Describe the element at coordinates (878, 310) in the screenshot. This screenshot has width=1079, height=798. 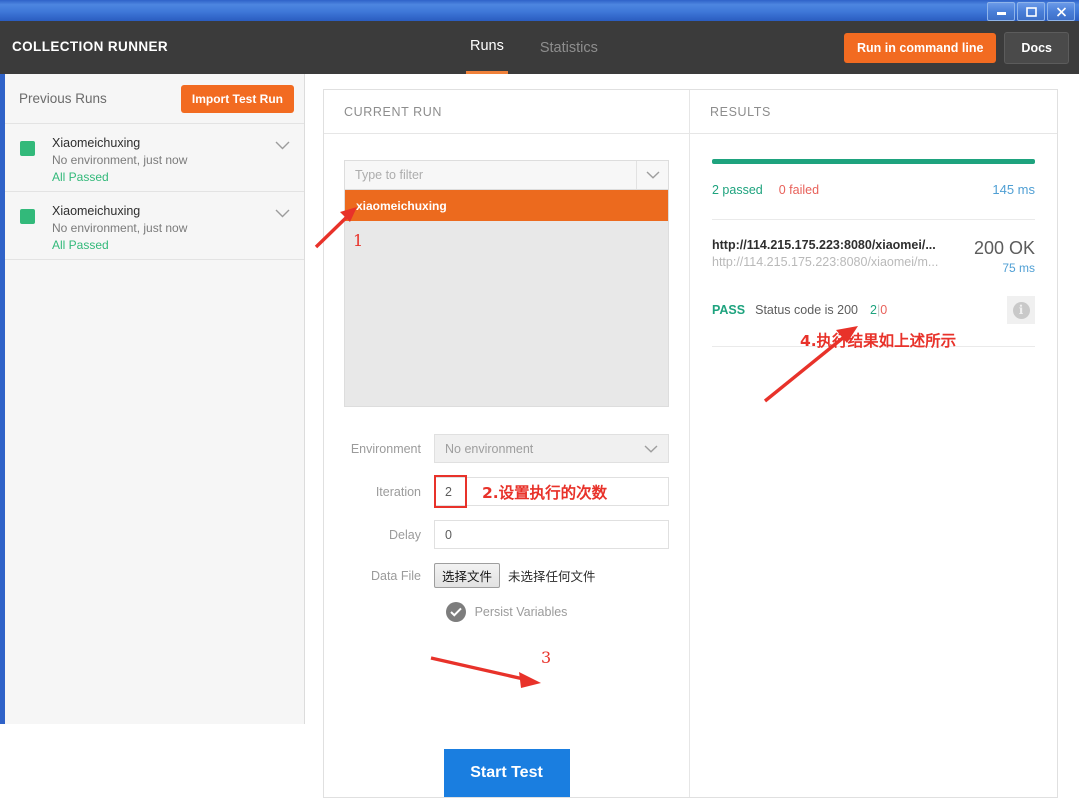
I see `assertion-ratio: 2|0` at that location.